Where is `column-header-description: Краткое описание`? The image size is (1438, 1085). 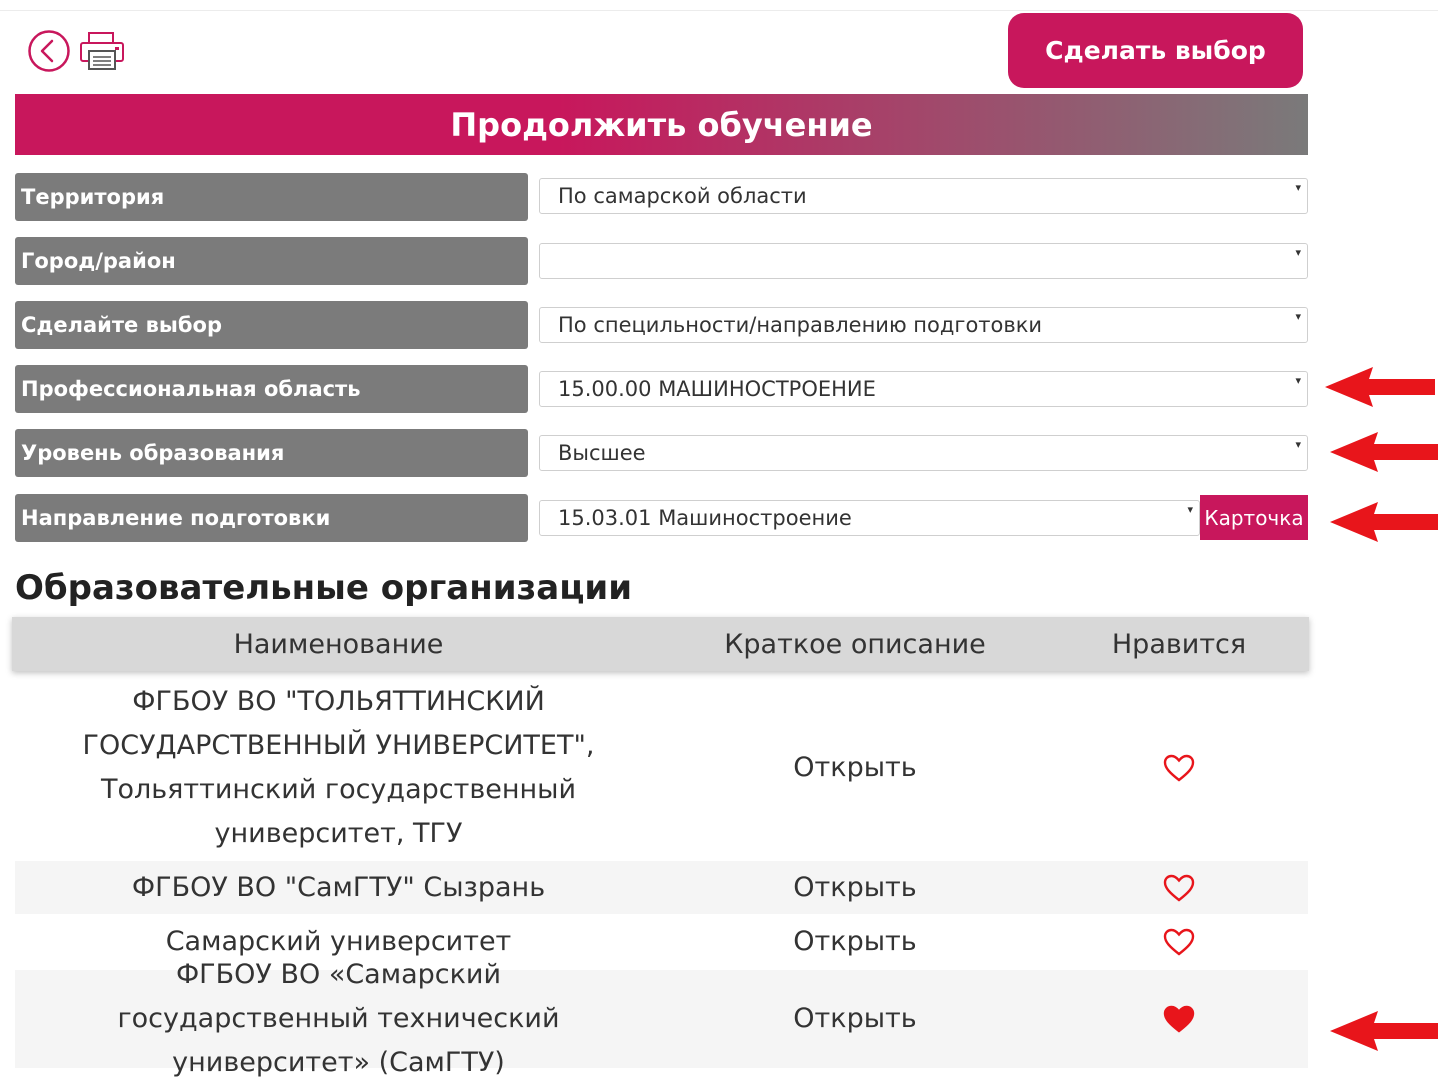
column-header-description: Краткое описание is located at coordinates (855, 644).